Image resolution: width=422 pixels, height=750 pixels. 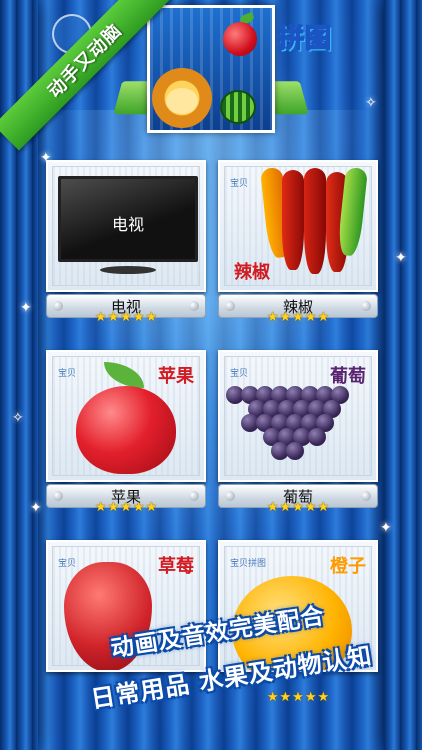 What do you see at coordinates (176, 566) in the screenshot?
I see `card-image-word: 草莓` at bounding box center [176, 566].